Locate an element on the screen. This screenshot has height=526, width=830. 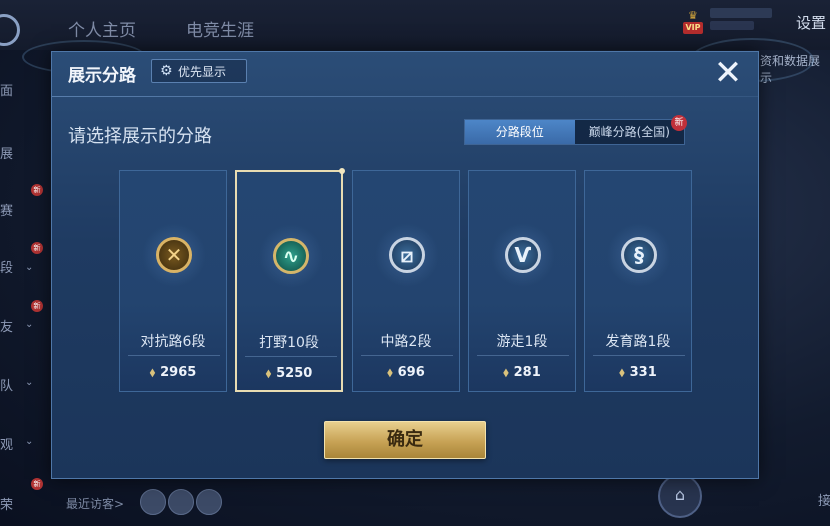
tab-peak-lane-label: 巅峰分路(全国) is located at coordinates (629, 132).